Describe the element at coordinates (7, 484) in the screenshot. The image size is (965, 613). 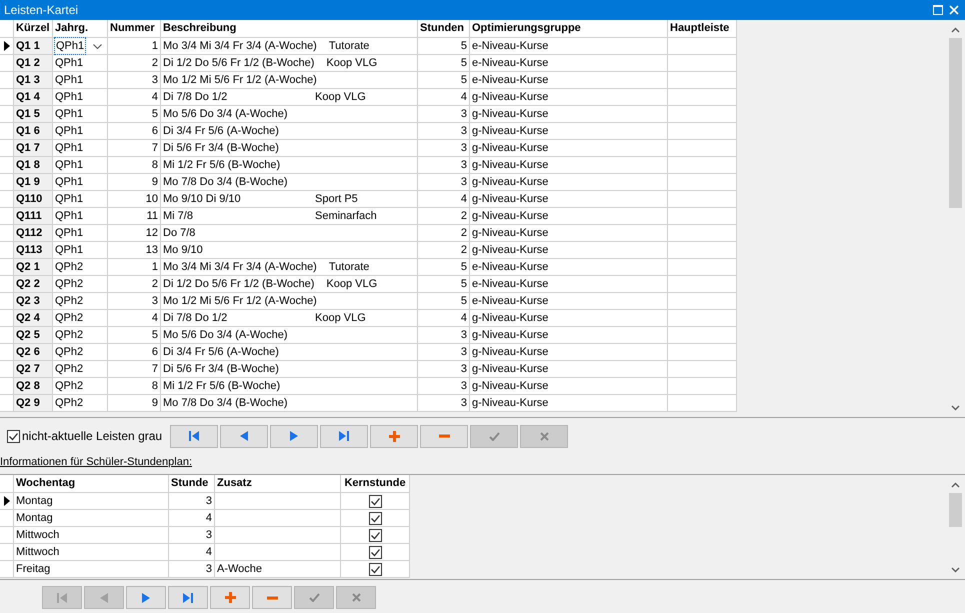
I see `corner-cell` at that location.